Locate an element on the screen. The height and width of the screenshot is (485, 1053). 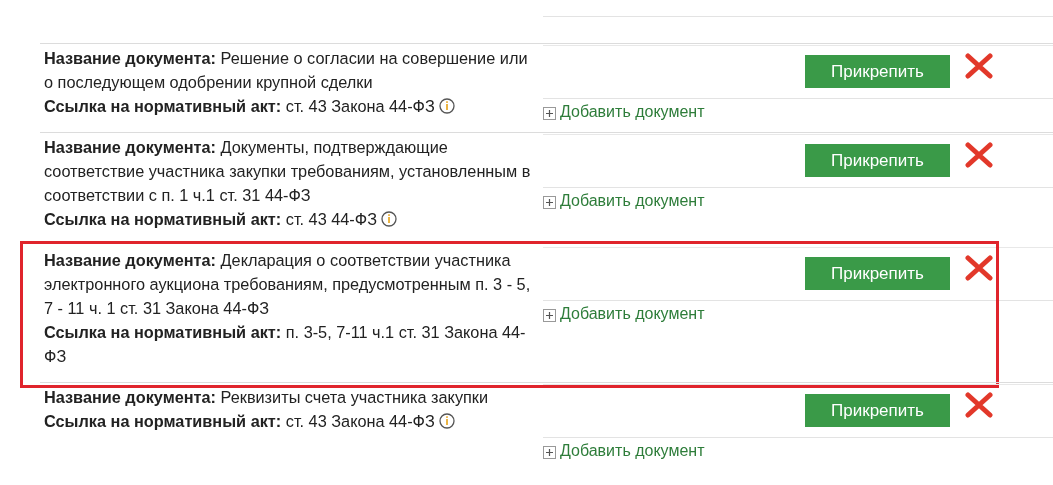
document-name: Название документа: Реквизиты счета участника закупки is located at coordinates (267, 397).